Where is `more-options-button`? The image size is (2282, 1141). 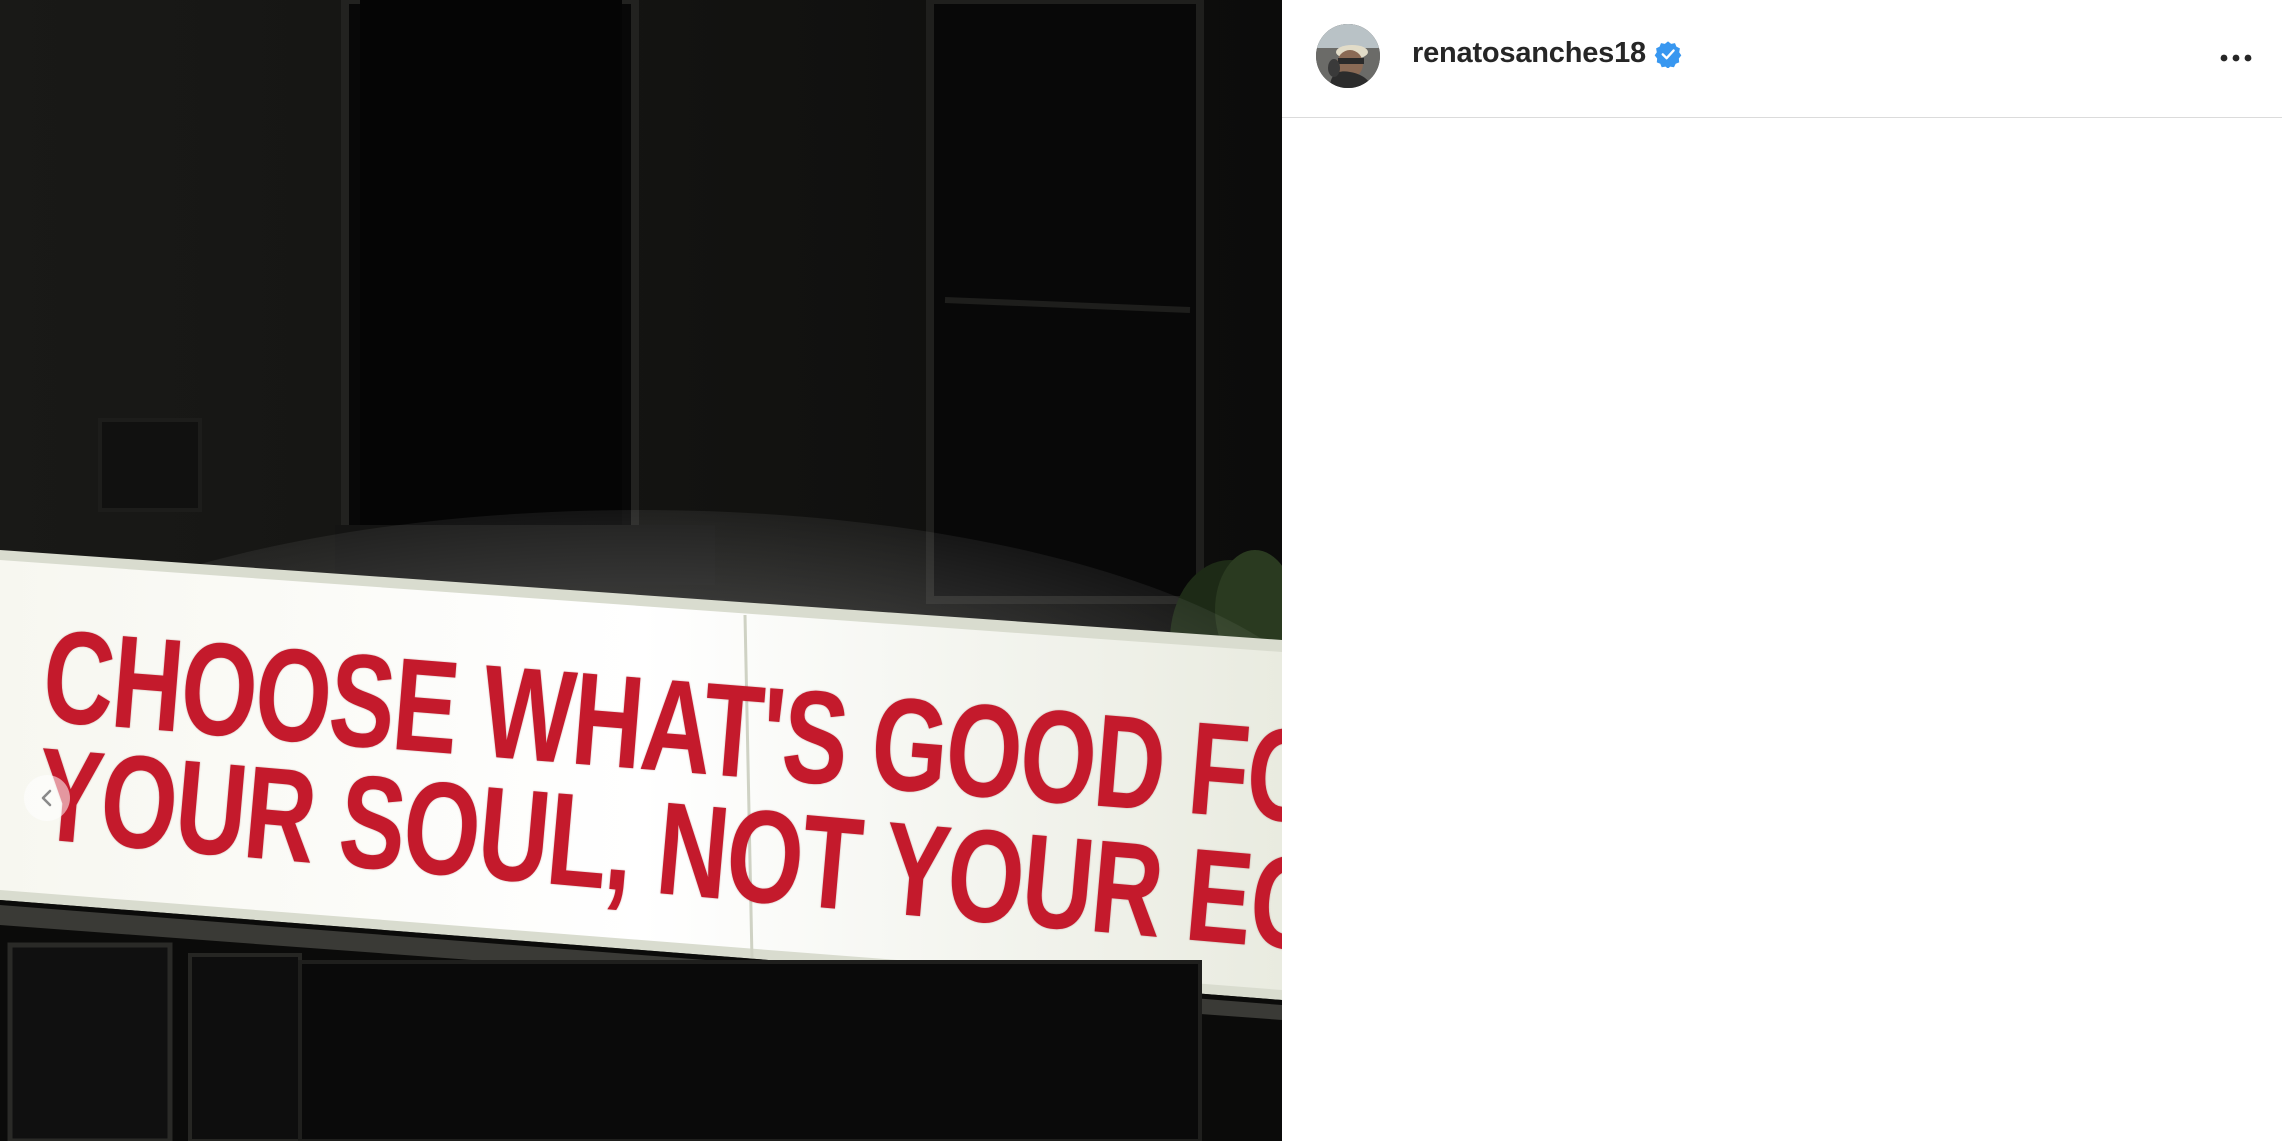
more-options-button is located at coordinates (2236, 58).